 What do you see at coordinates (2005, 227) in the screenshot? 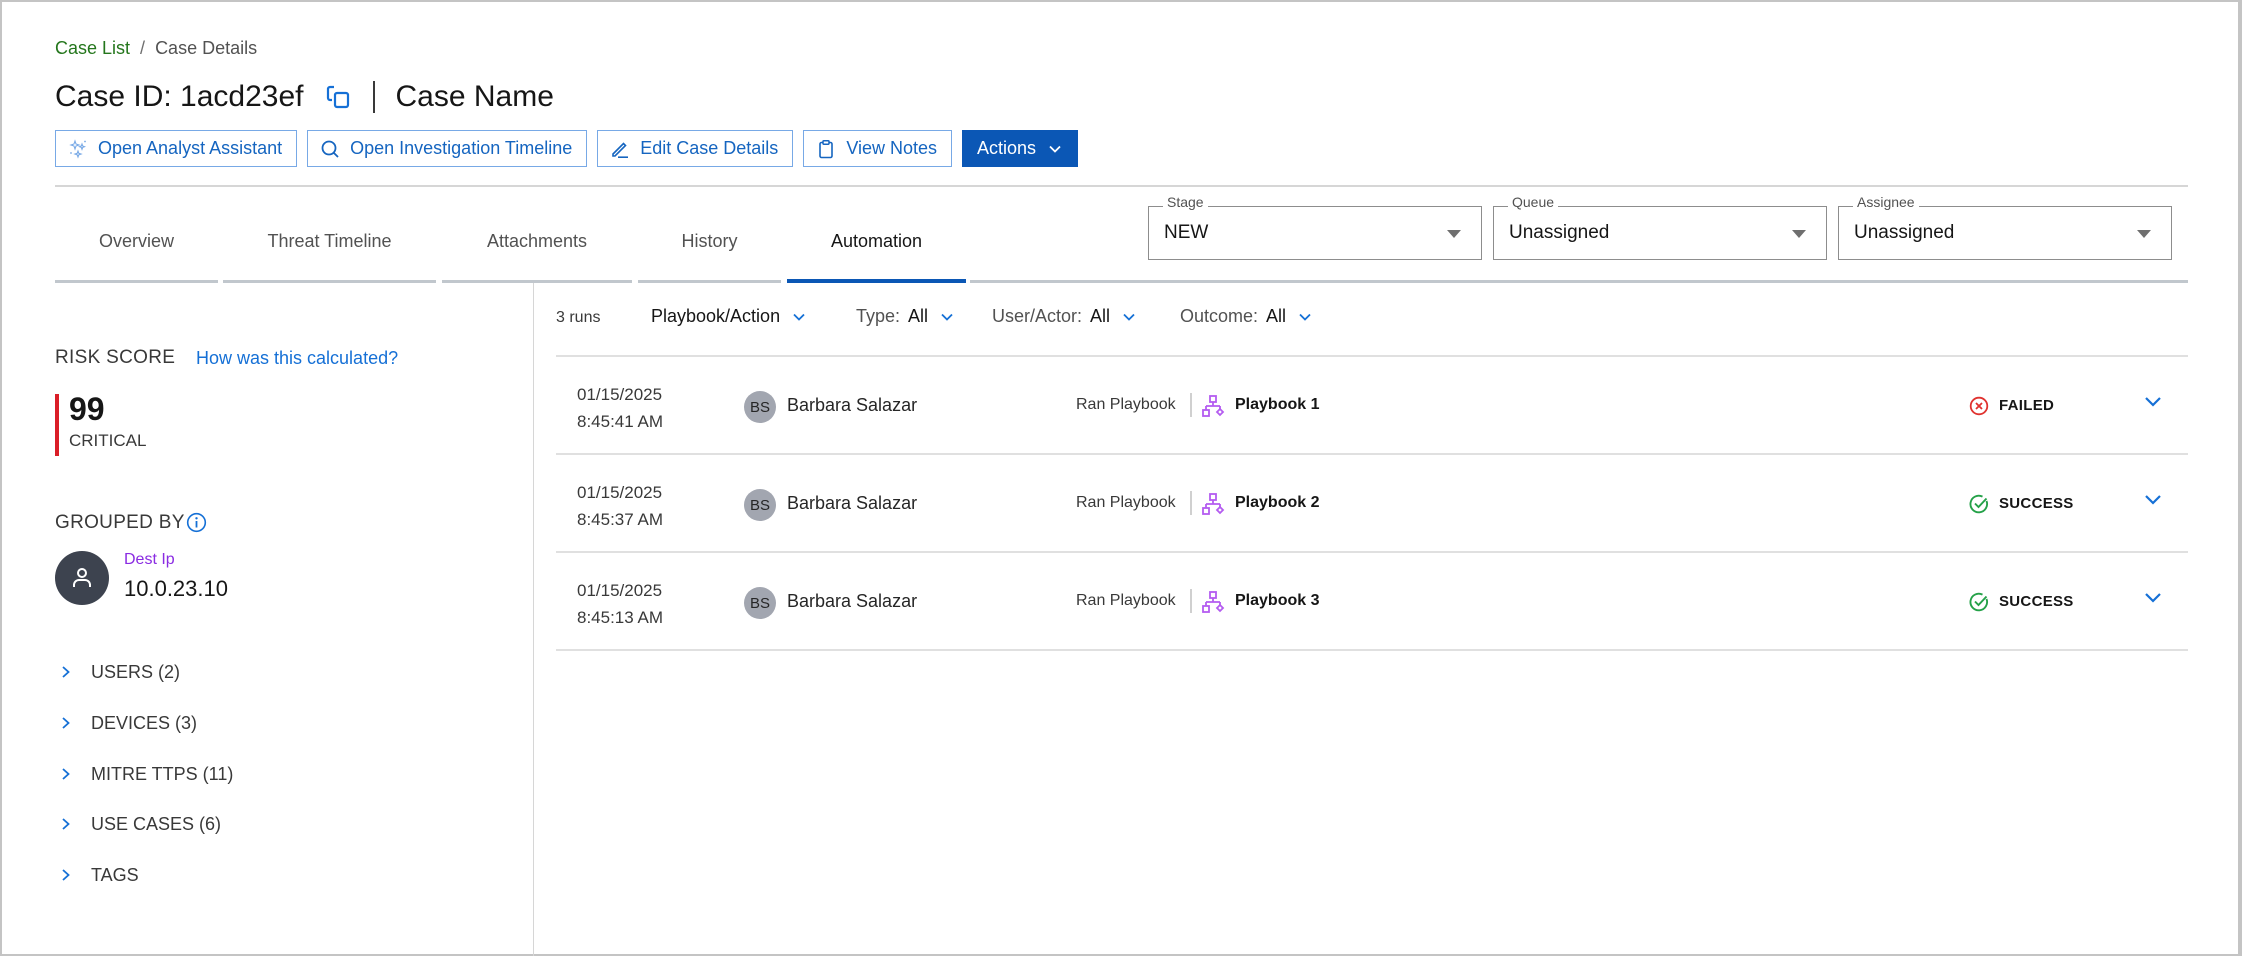
I see `assignee-select: Assignee Unassigned` at bounding box center [2005, 227].